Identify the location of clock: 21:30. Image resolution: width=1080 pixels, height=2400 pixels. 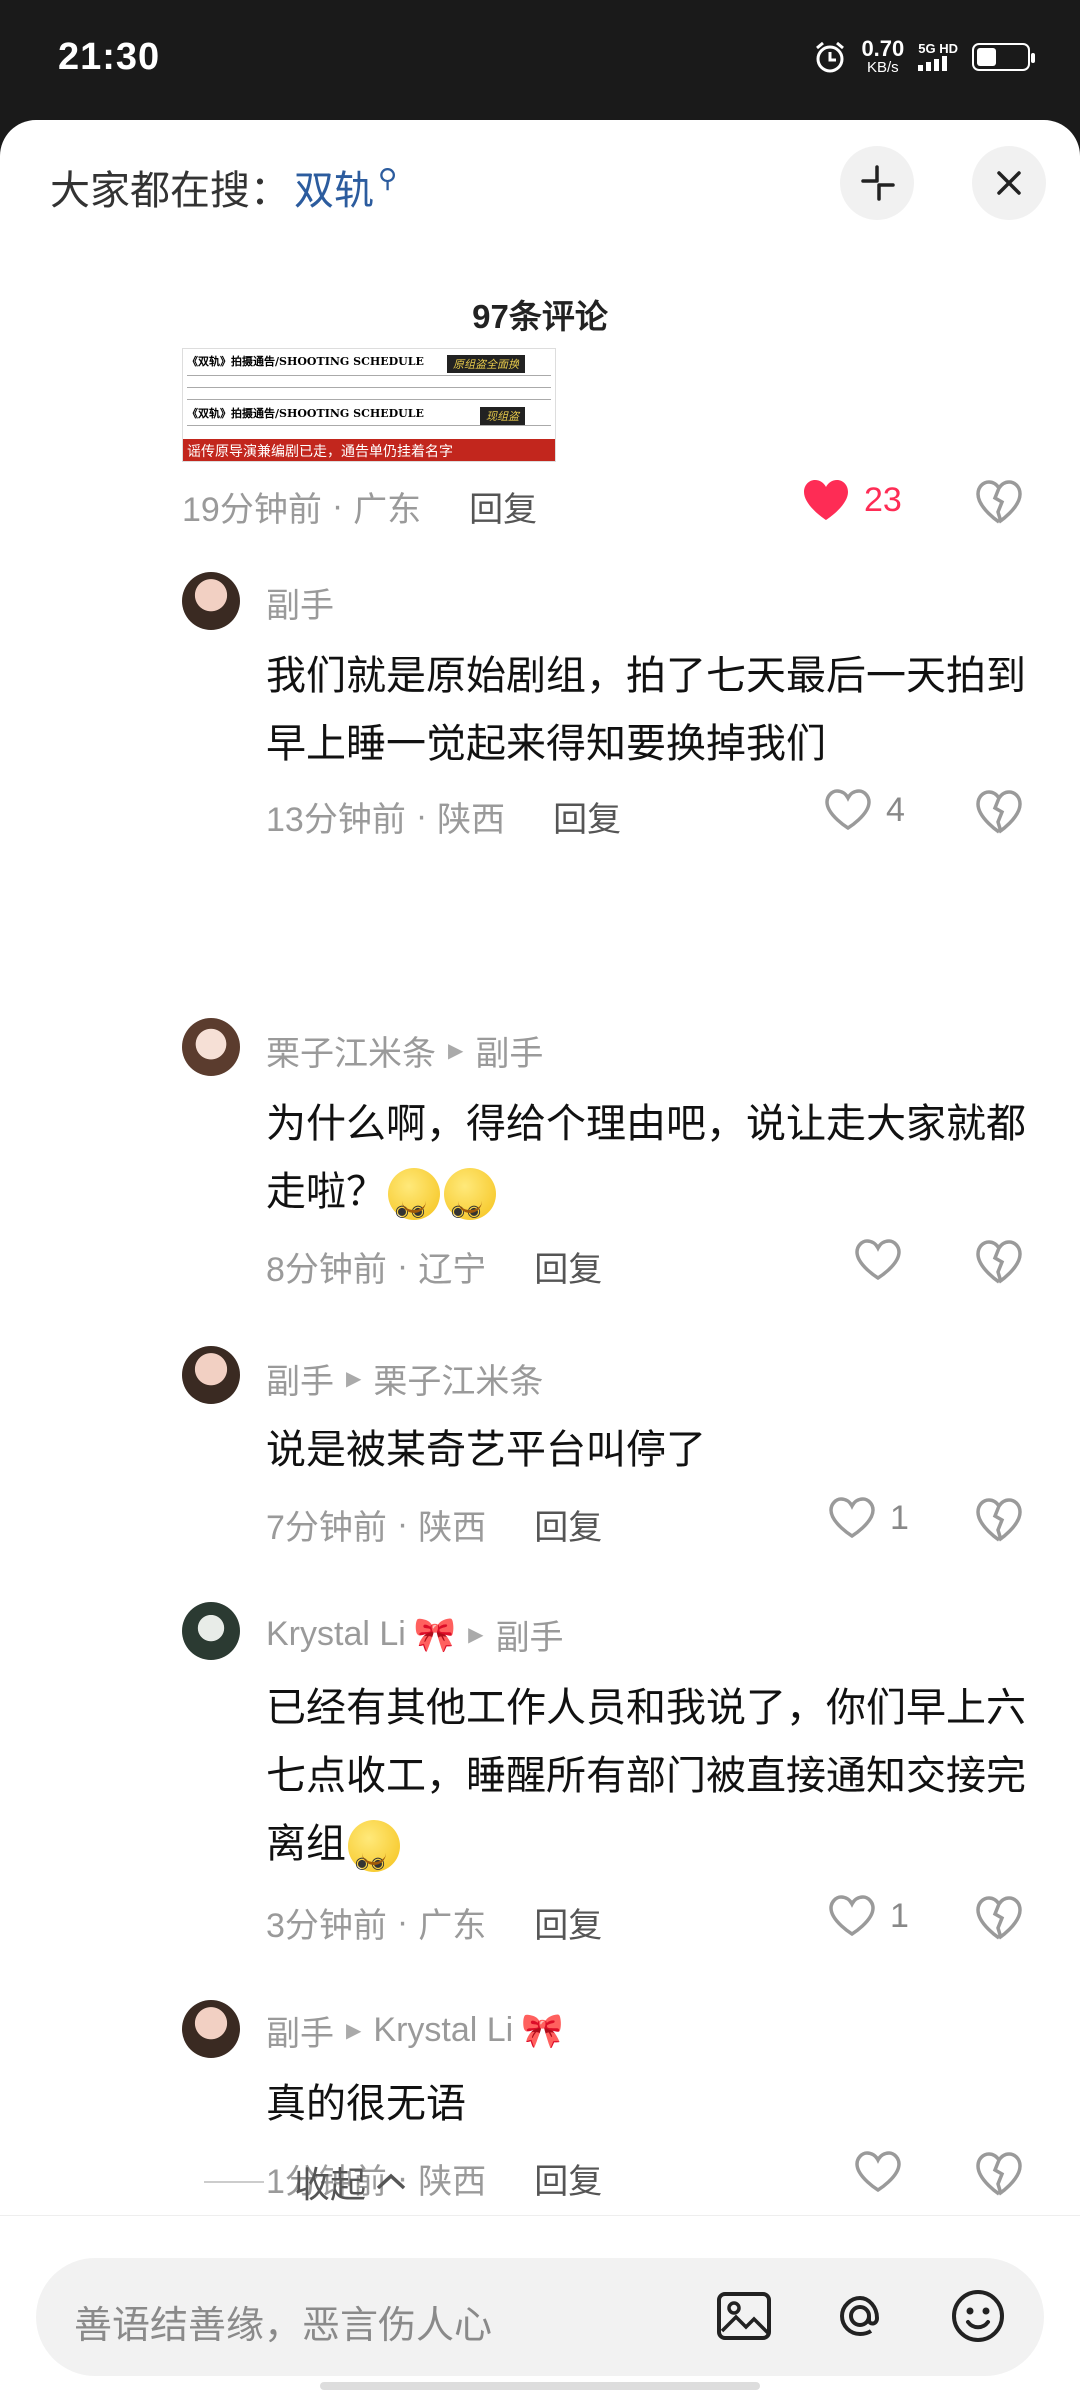
(109, 57).